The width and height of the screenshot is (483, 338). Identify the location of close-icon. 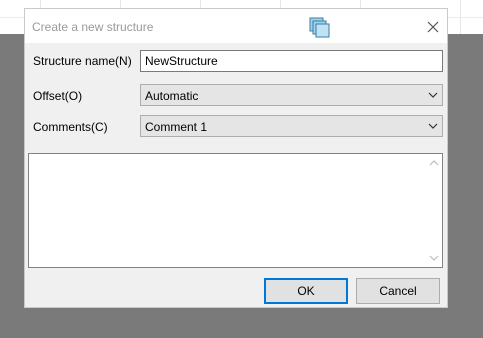
(433, 27).